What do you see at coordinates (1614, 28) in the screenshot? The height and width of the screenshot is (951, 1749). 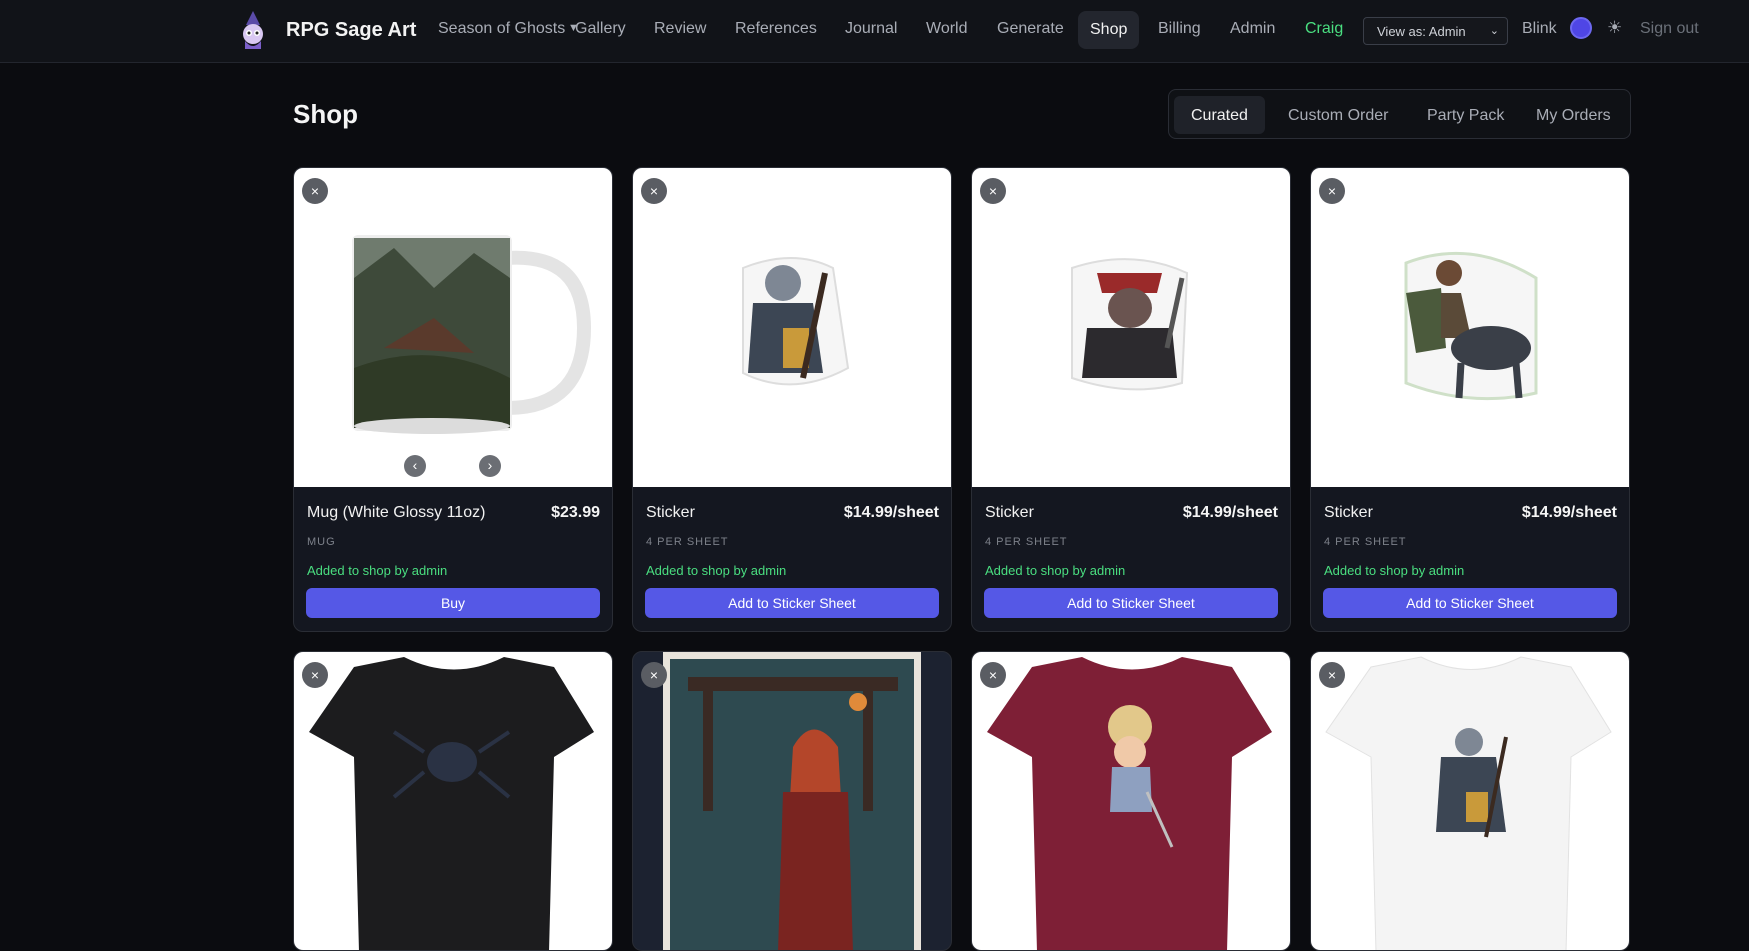 I see `sun-icon: ☀` at bounding box center [1614, 28].